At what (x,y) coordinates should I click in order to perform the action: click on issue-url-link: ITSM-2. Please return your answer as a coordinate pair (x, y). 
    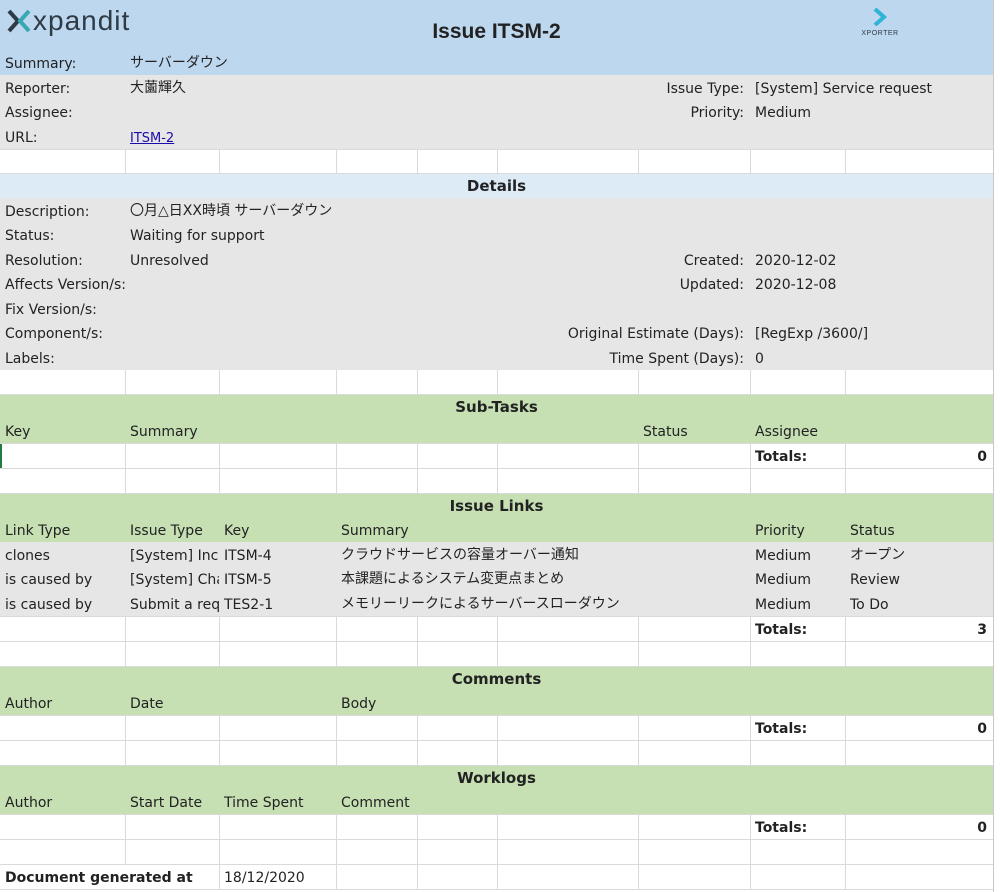
    Looking at the image, I should click on (152, 138).